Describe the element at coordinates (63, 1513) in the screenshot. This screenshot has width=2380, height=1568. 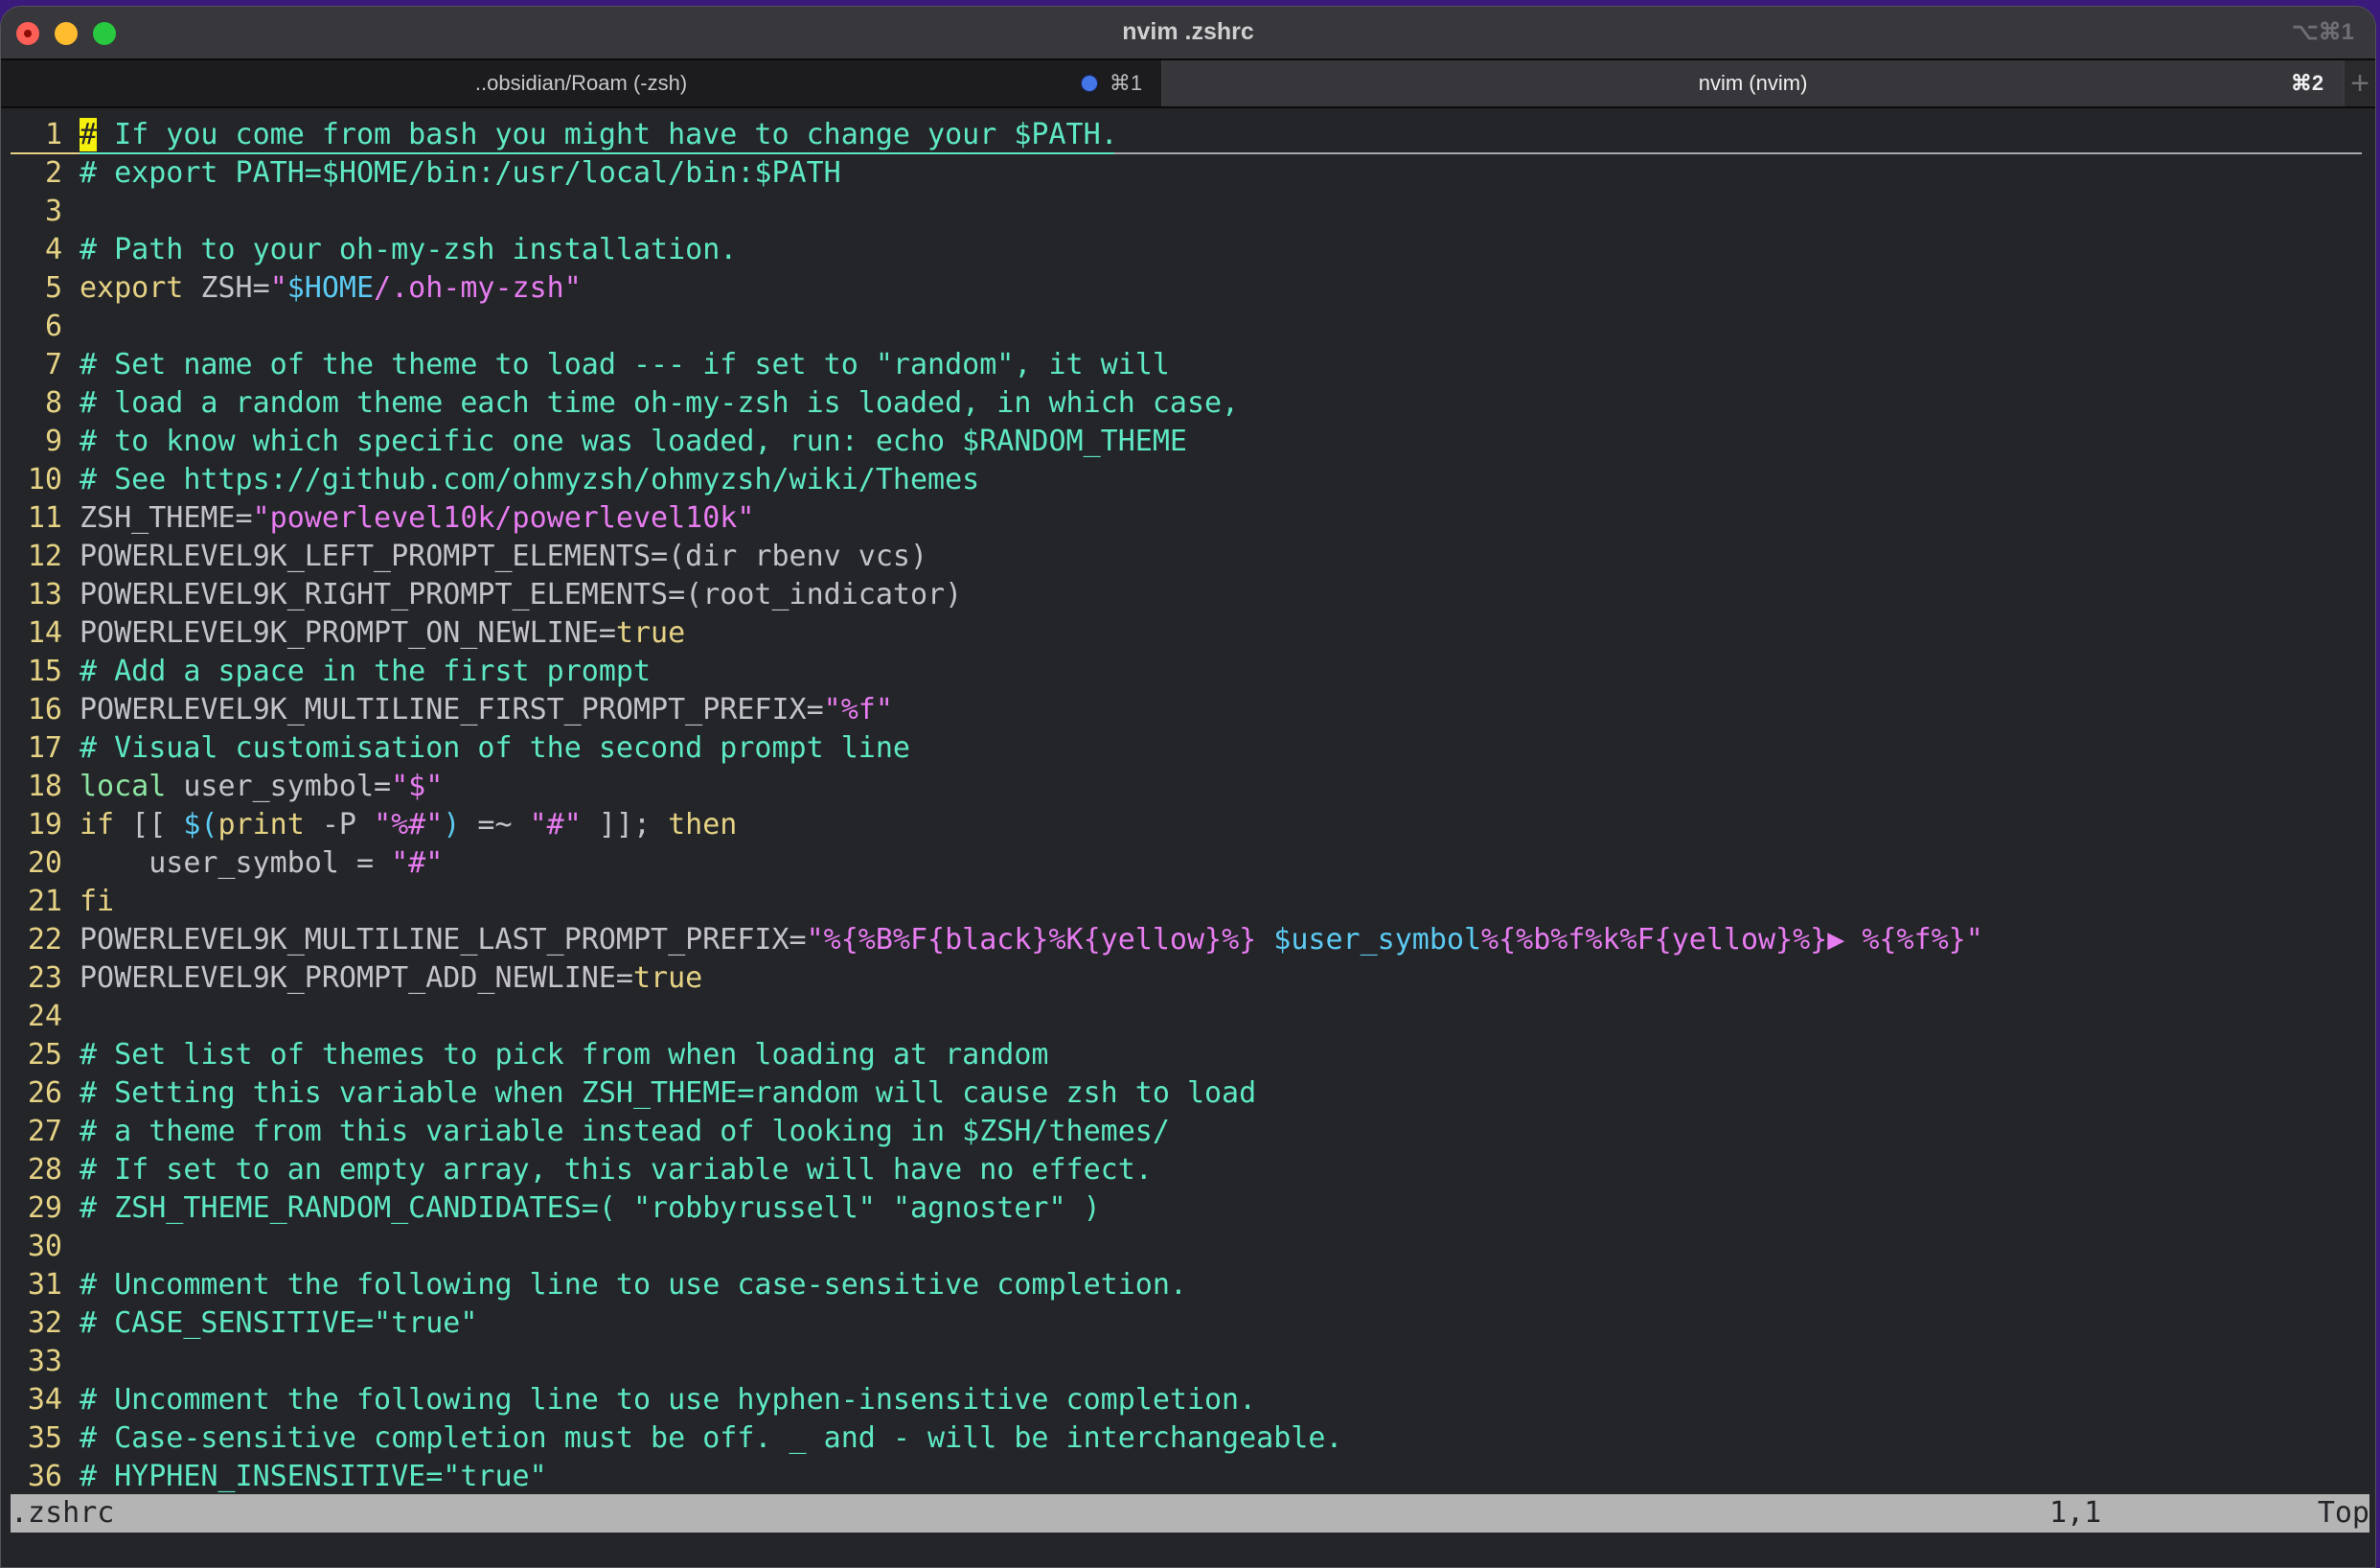
I see `status-filename: .zshrc` at that location.